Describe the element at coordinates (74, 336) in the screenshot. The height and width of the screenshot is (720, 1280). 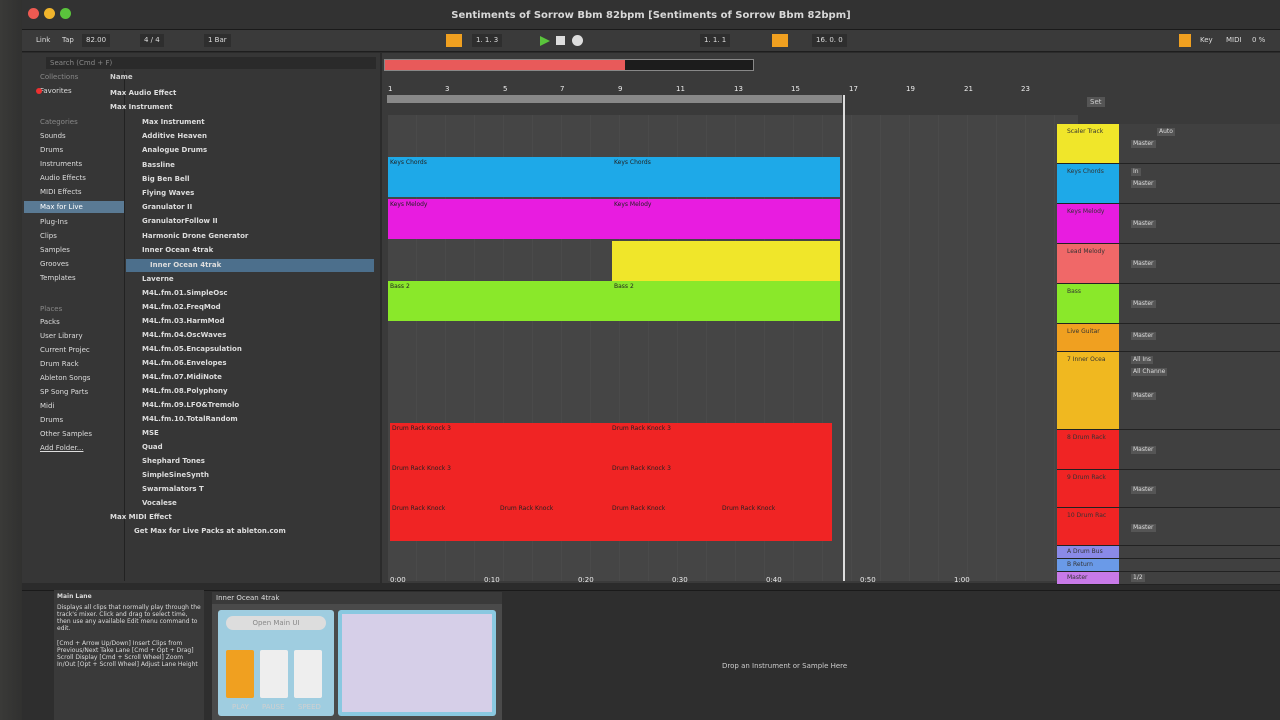
I see `place-user-library: User Library` at that location.